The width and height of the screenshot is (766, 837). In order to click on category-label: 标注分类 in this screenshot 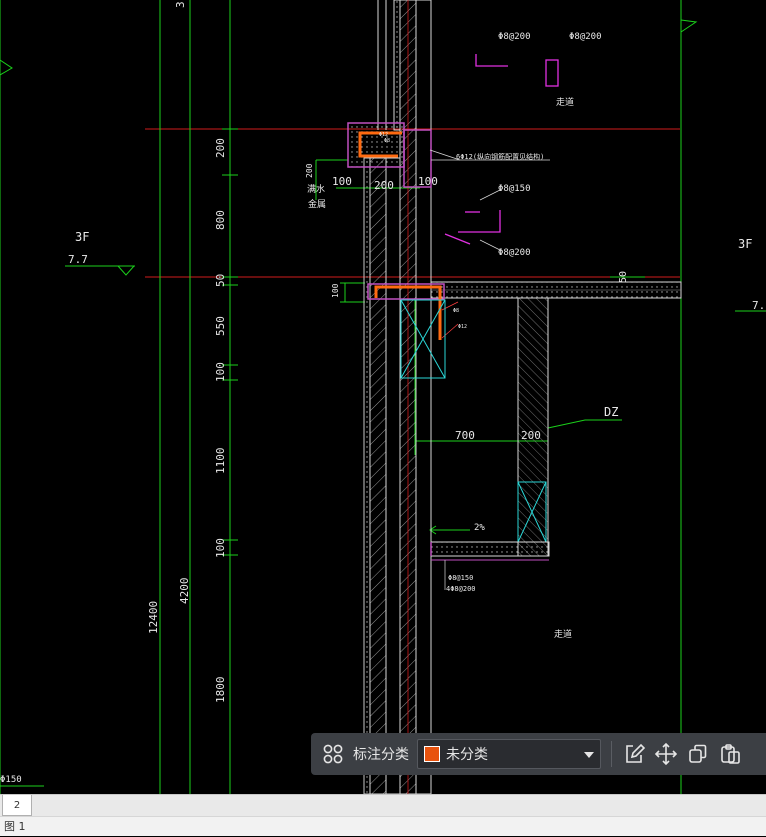, I will do `click(381, 755)`.